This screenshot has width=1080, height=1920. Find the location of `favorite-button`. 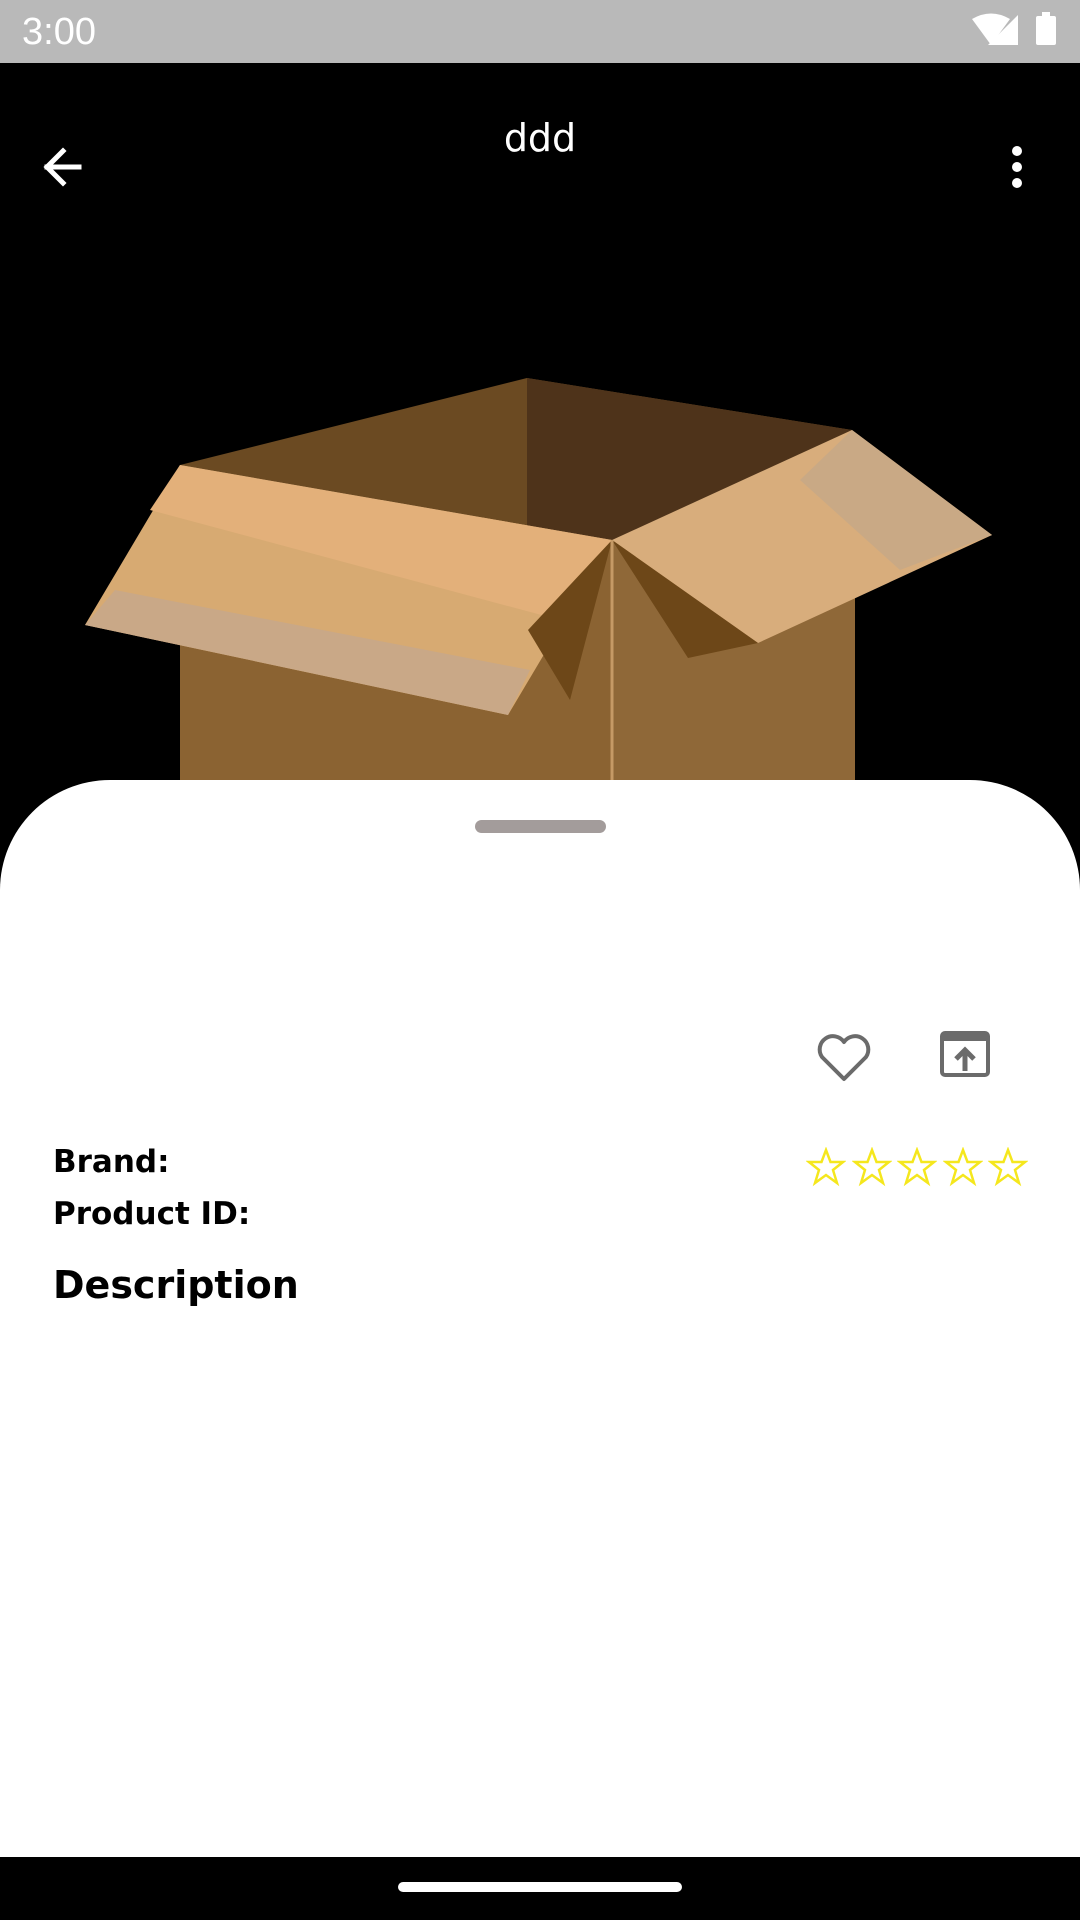

favorite-button is located at coordinates (844, 1058).